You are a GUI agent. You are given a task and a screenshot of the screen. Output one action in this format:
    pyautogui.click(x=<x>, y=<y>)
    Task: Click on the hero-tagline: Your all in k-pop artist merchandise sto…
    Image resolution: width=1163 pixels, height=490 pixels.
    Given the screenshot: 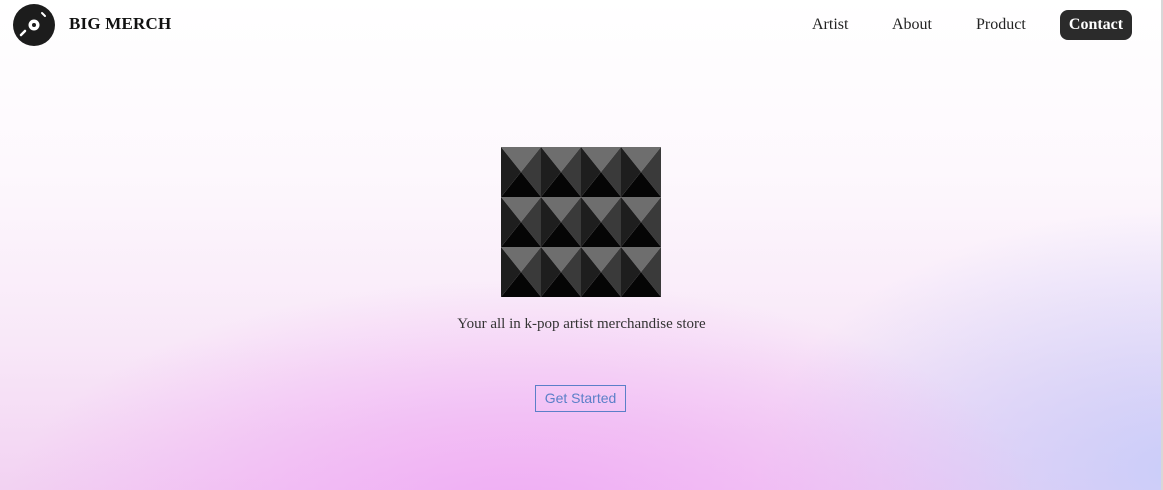 What is the action you would take?
    pyautogui.click(x=581, y=324)
    